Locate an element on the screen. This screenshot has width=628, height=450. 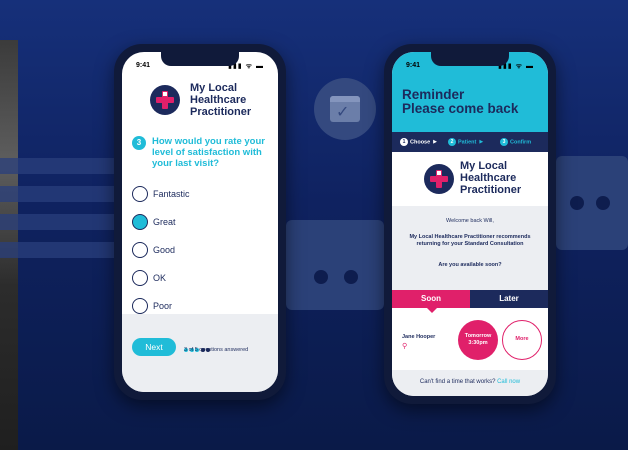
time-tabs: Soon Later is located at coordinates (470, 301).